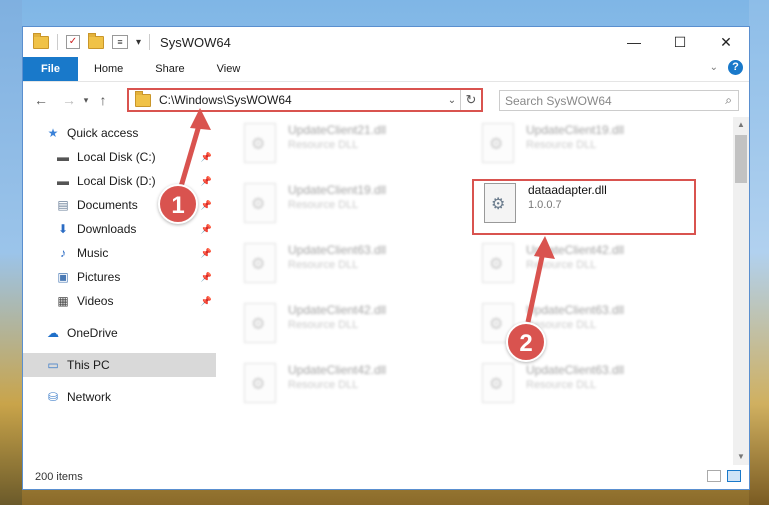  What do you see at coordinates (759, 252) in the screenshot?
I see `desktop-background-right` at bounding box center [759, 252].